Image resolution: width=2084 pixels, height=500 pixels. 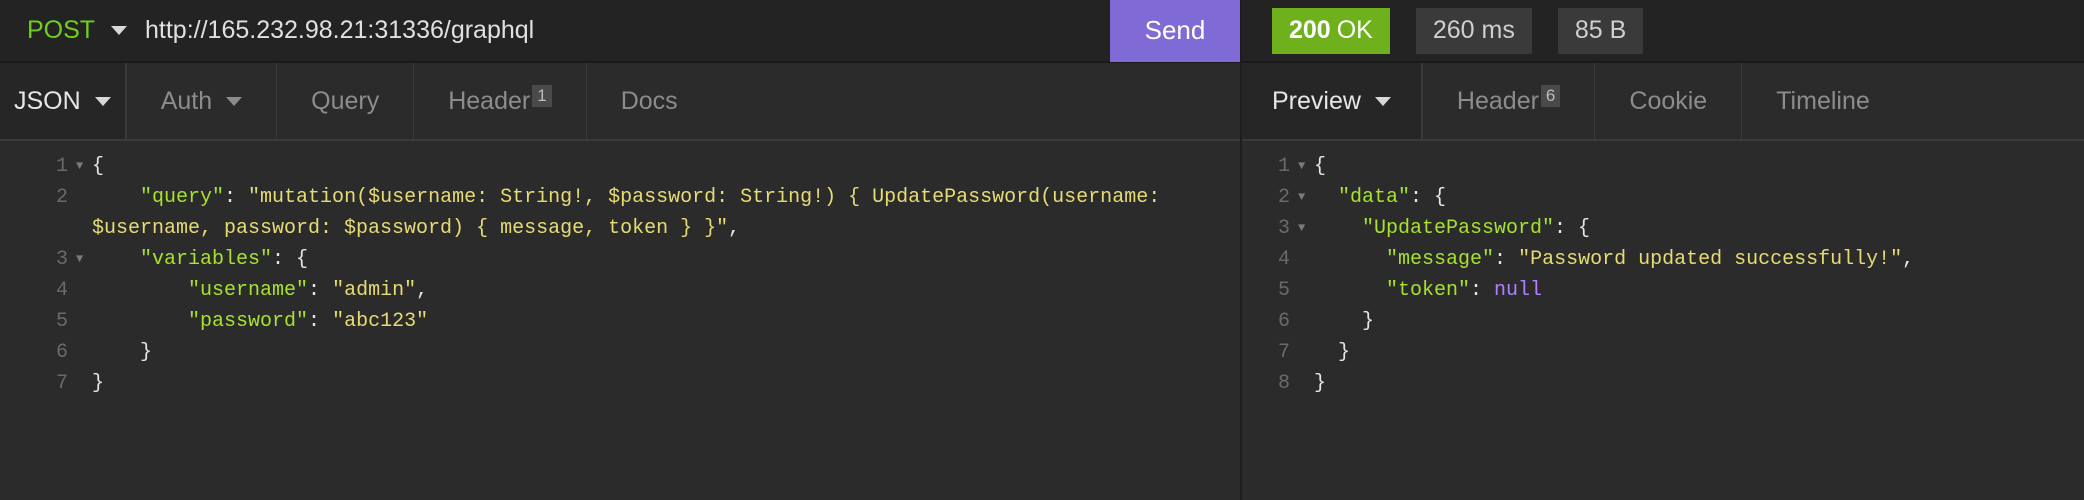 I want to click on line-number: 5, so click(x=1283, y=290).